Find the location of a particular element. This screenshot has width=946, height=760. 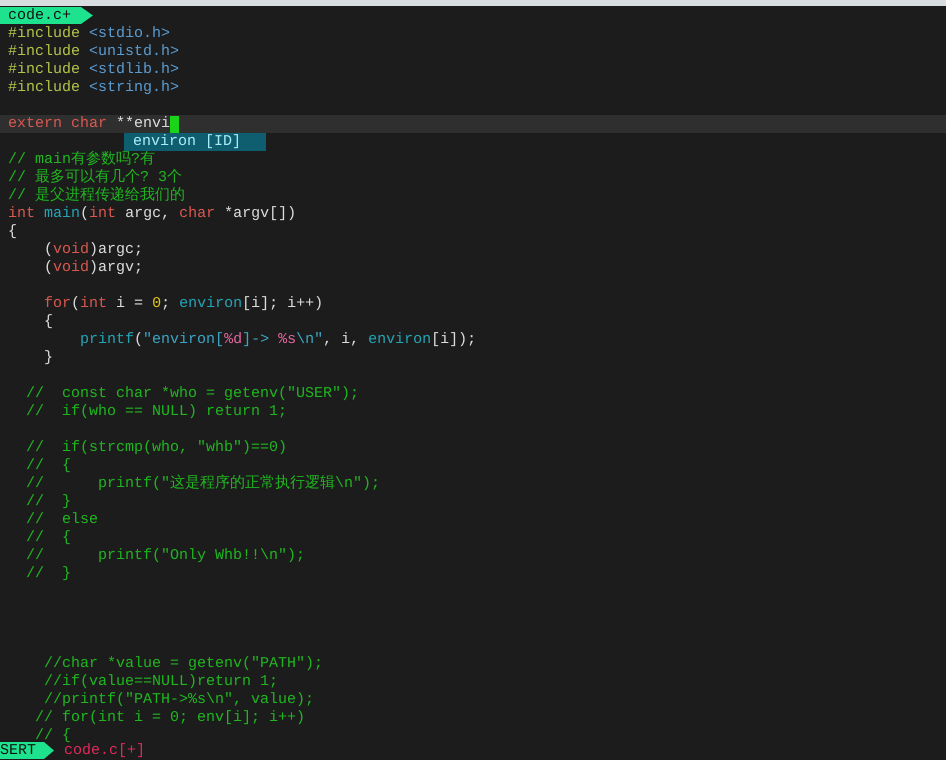

code-line: int main(int argc, char *argv[]) is located at coordinates (152, 214).